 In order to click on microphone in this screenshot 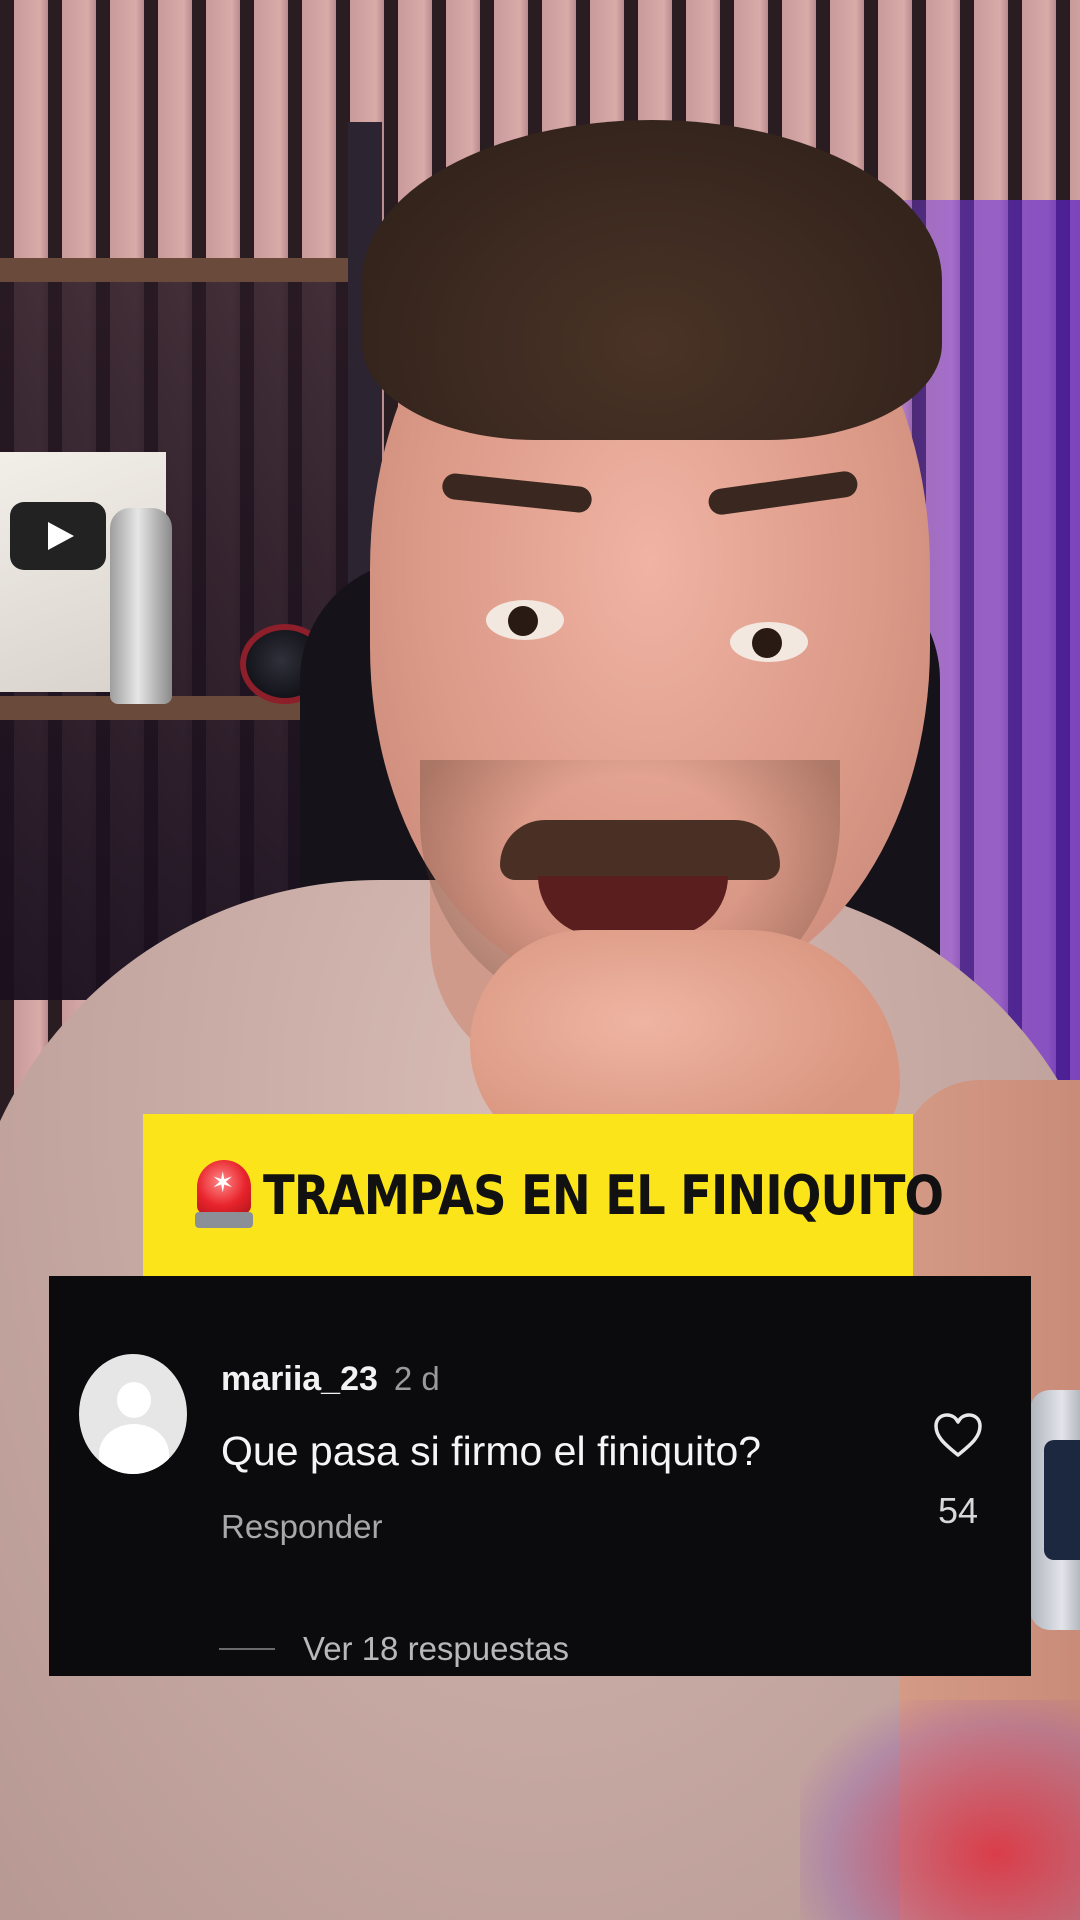, I will do `click(141, 606)`.